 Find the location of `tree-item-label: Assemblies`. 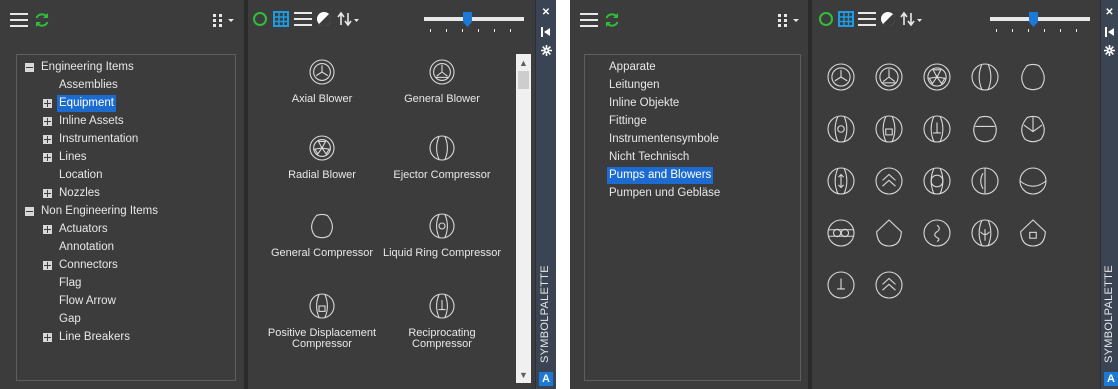

tree-item-label: Assemblies is located at coordinates (88, 85).